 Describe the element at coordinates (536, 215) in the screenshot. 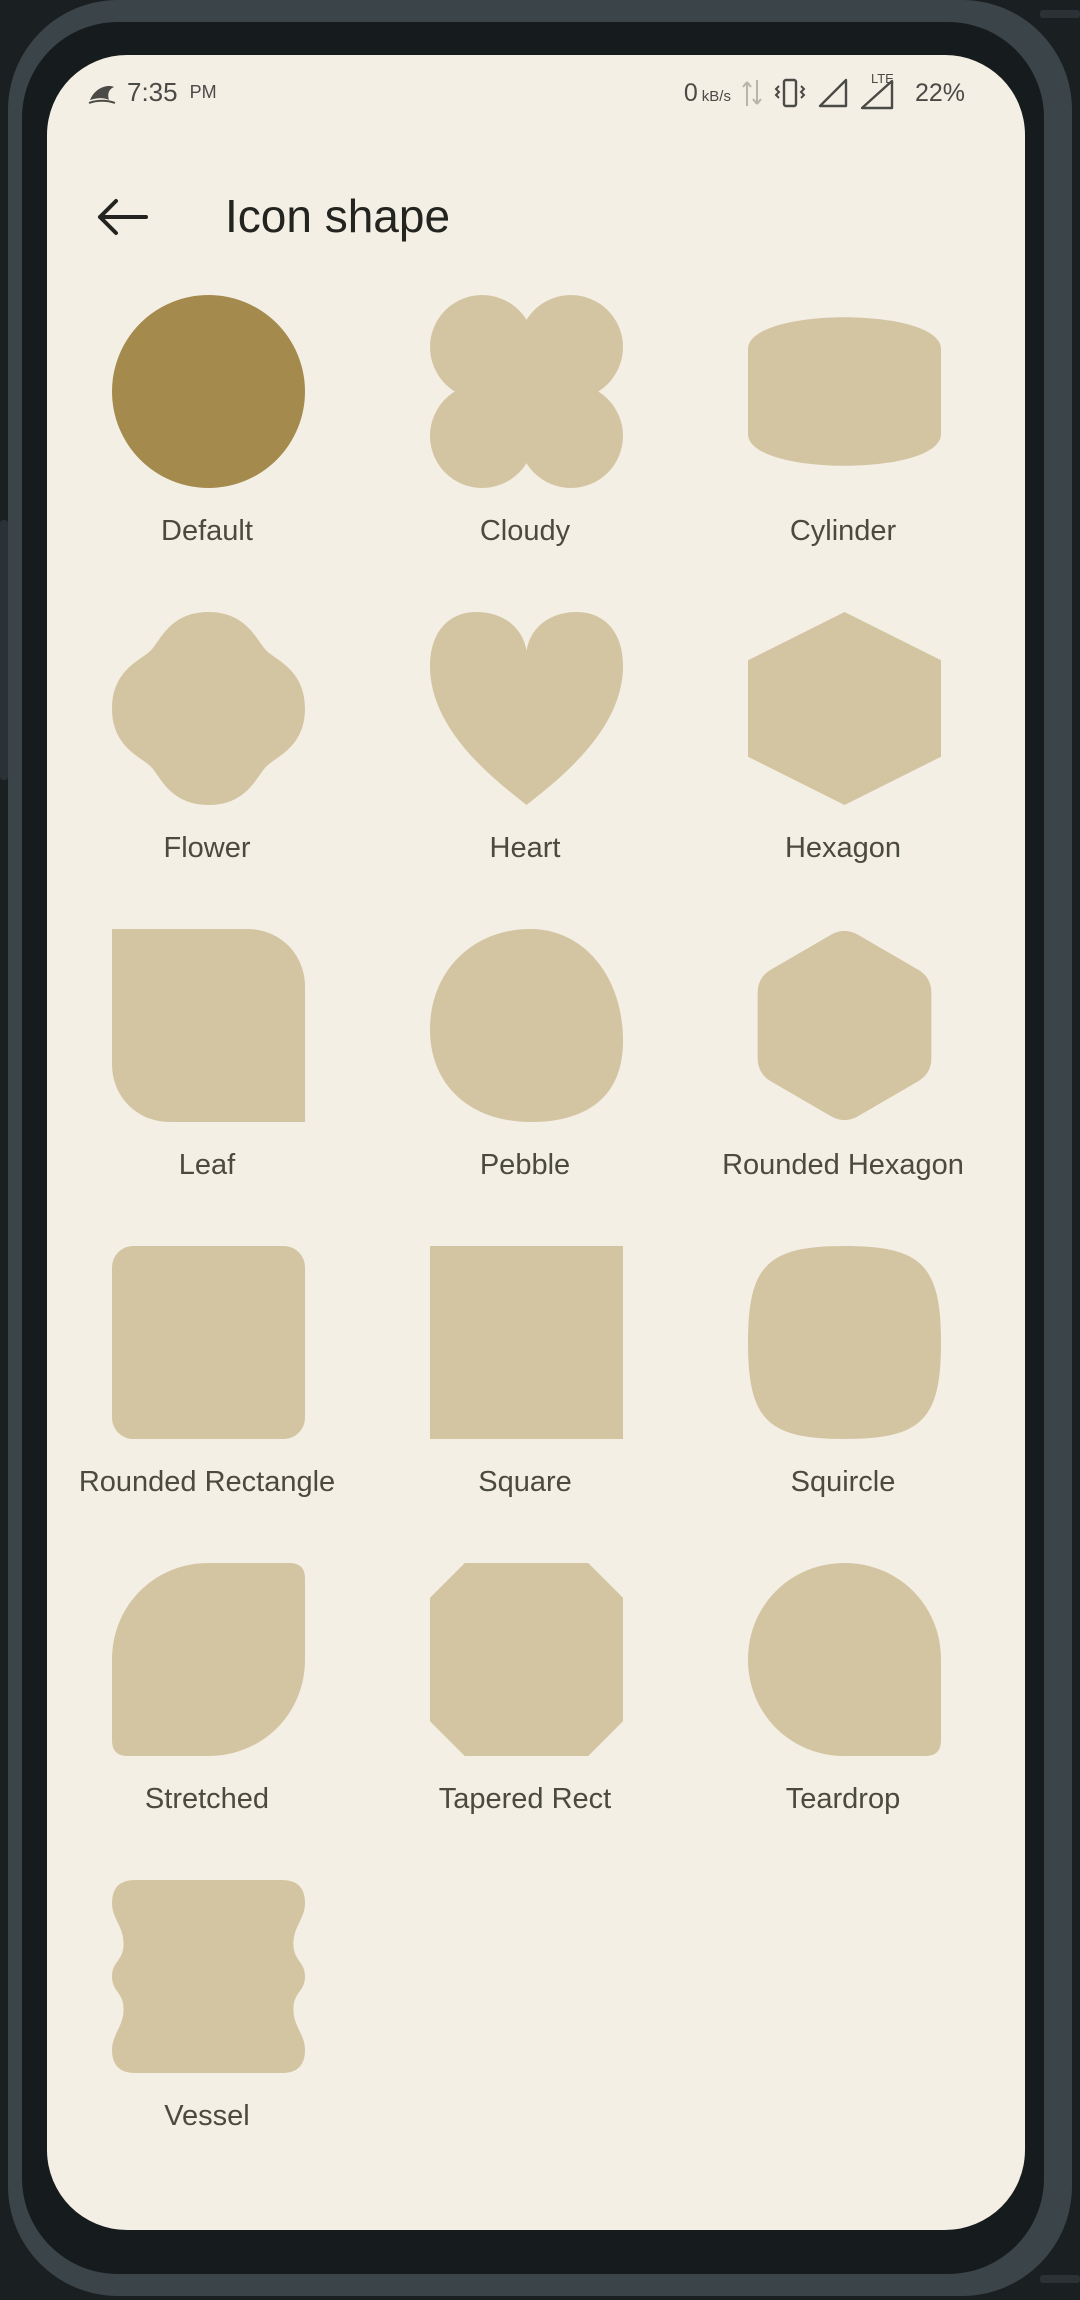

I see `app-bar: Icon shape` at that location.